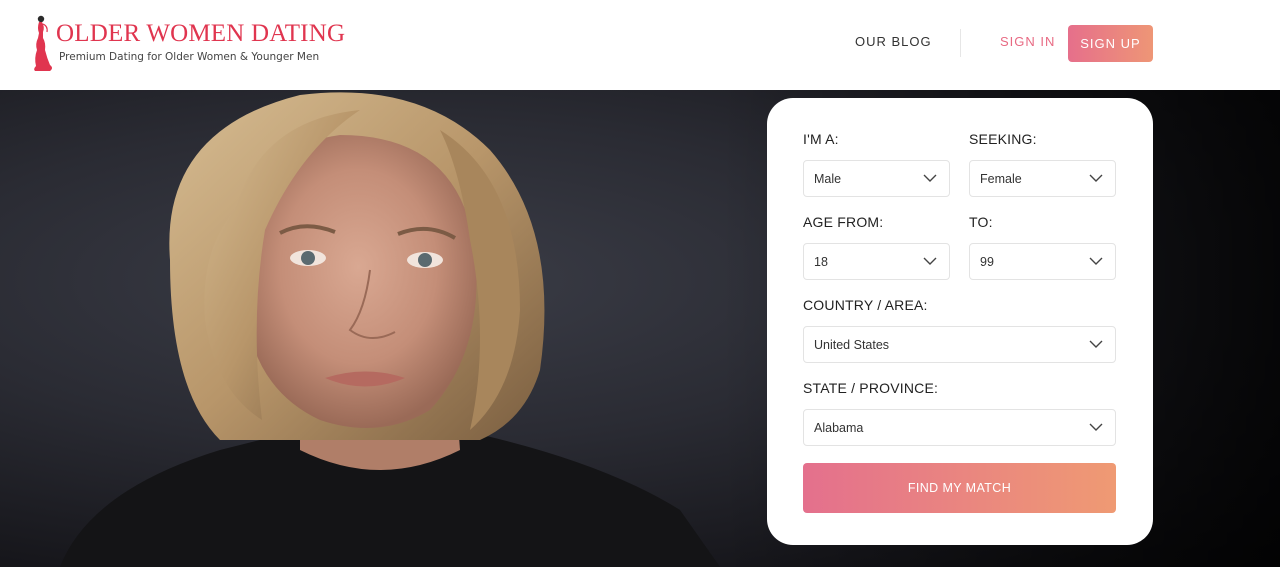  What do you see at coordinates (839, 427) in the screenshot?
I see `state-value: Alabama` at bounding box center [839, 427].